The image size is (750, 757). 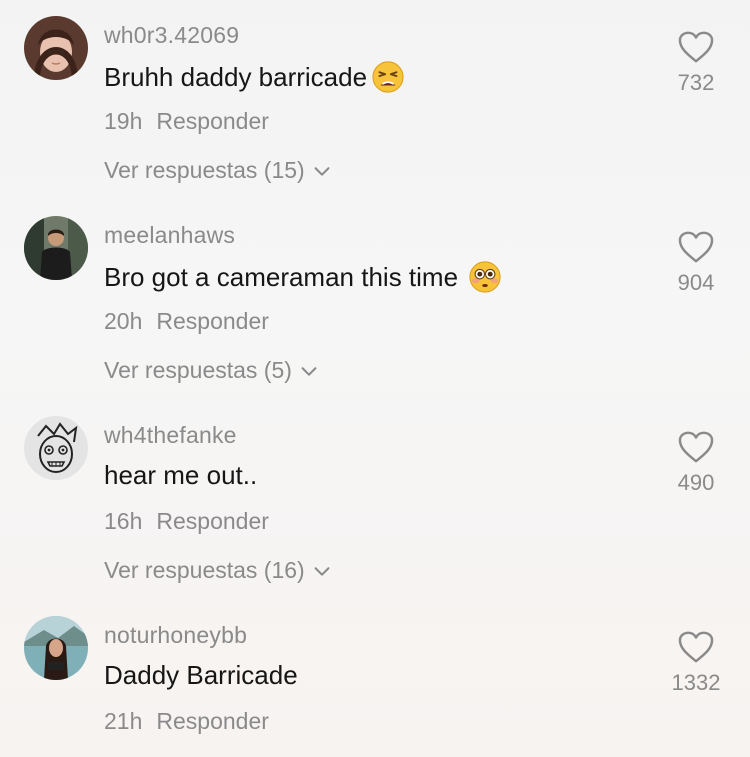 I want to click on comment-time: 16h, so click(x=123, y=521).